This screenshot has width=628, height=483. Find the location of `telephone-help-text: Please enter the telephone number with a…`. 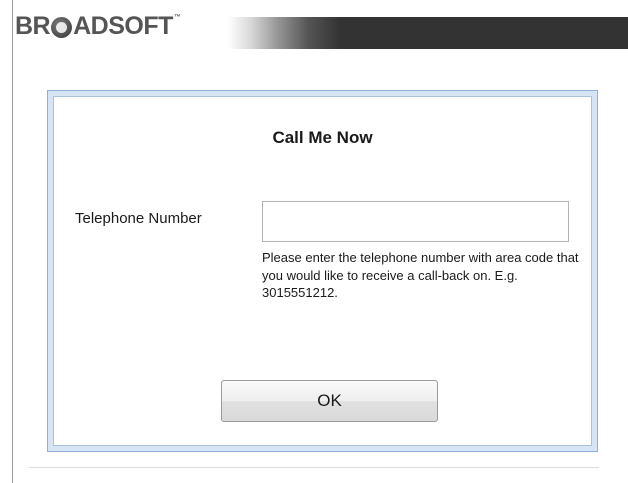

telephone-help-text: Please enter the telephone number with a… is located at coordinates (420, 275).